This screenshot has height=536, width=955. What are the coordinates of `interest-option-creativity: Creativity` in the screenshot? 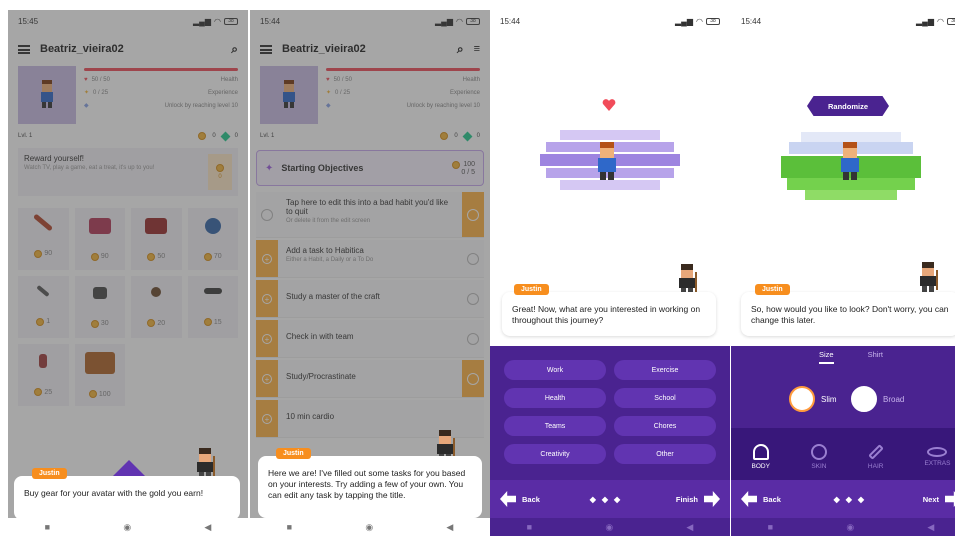 It's located at (555, 454).